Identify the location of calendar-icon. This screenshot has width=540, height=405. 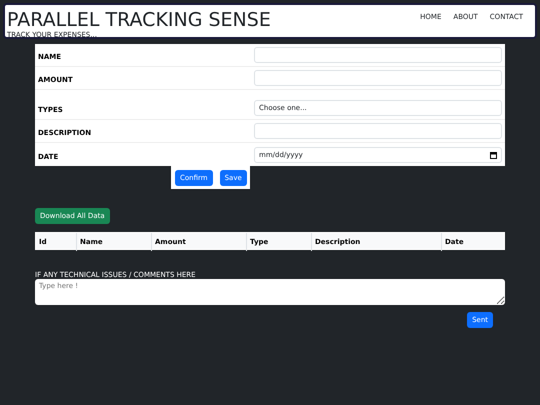
(493, 155).